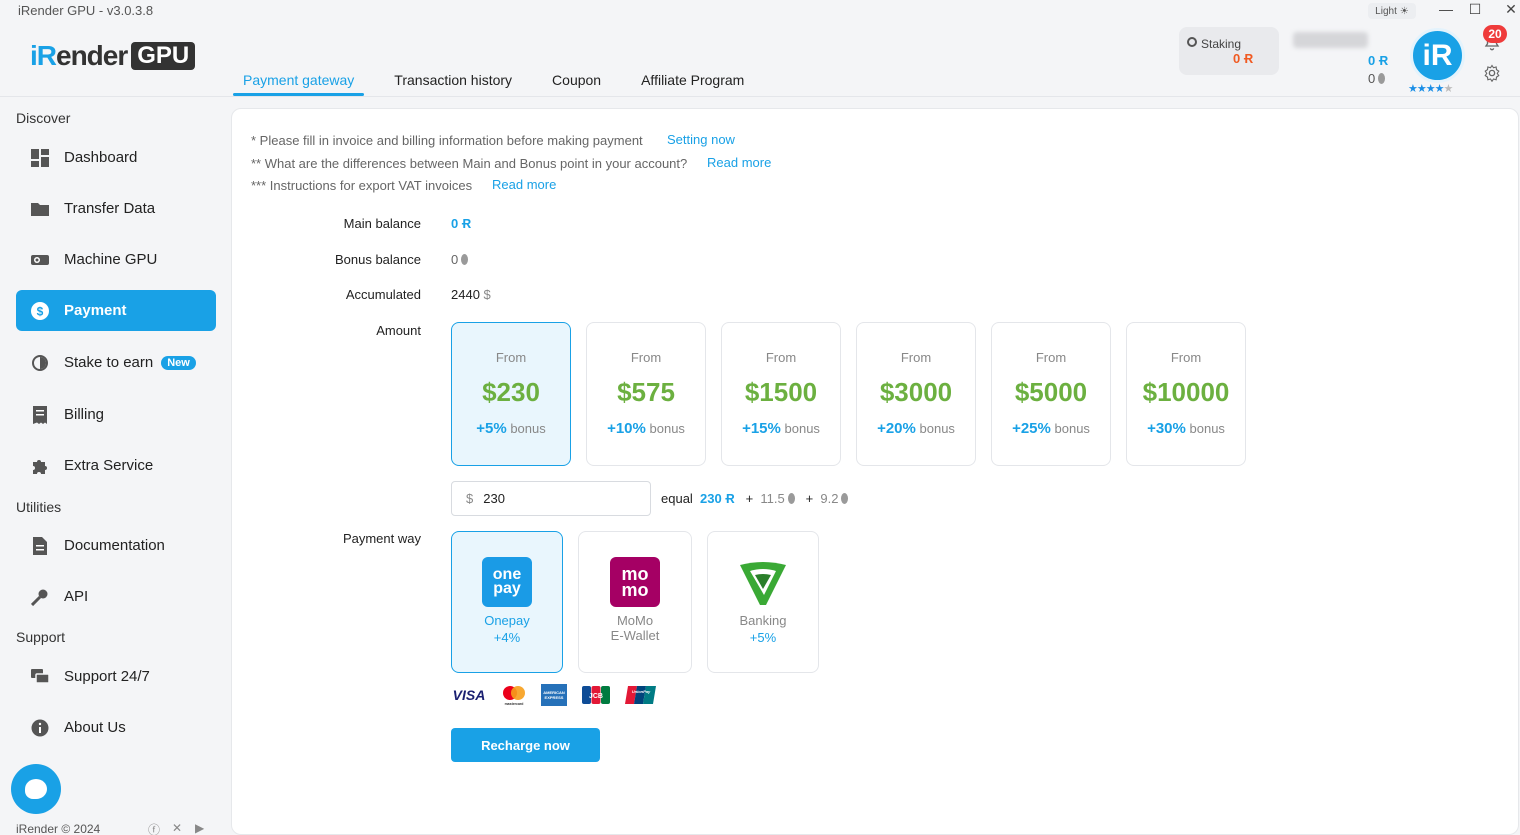 The height and width of the screenshot is (835, 1520). Describe the element at coordinates (40, 363) in the screenshot. I see `stake-icon` at that location.